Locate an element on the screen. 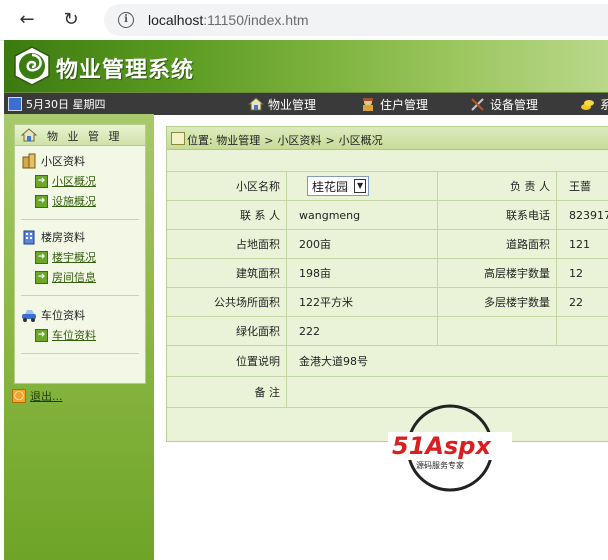  chevron-down-icon: ▼ is located at coordinates (360, 186).